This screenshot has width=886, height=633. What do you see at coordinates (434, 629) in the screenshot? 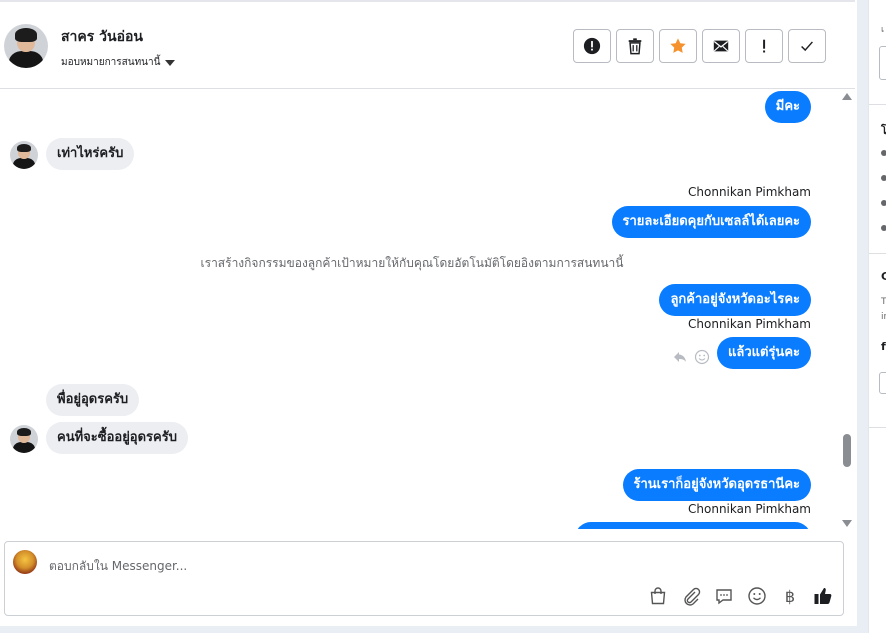
I see `bottom-edge` at bounding box center [434, 629].